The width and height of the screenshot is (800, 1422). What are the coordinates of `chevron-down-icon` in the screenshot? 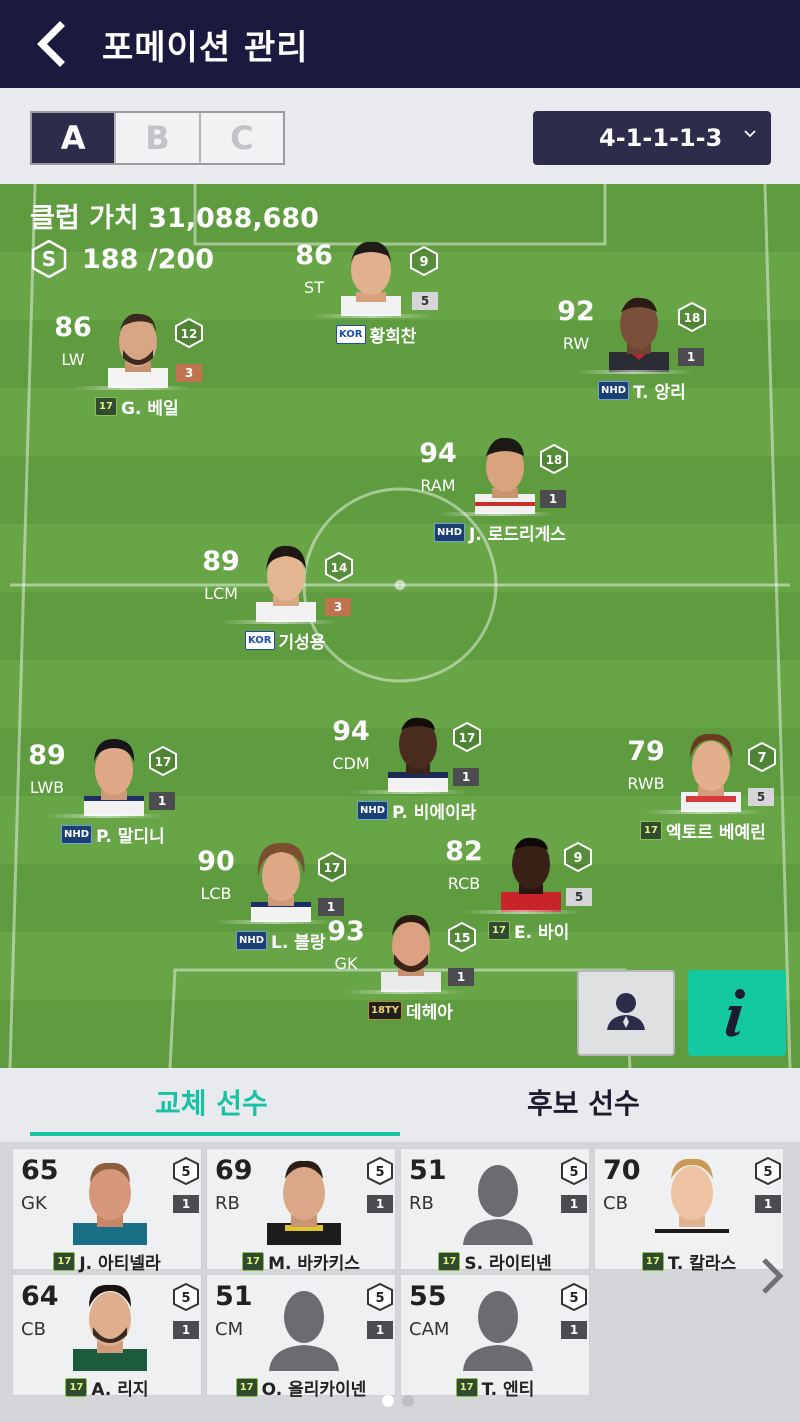 It's located at (750, 134).